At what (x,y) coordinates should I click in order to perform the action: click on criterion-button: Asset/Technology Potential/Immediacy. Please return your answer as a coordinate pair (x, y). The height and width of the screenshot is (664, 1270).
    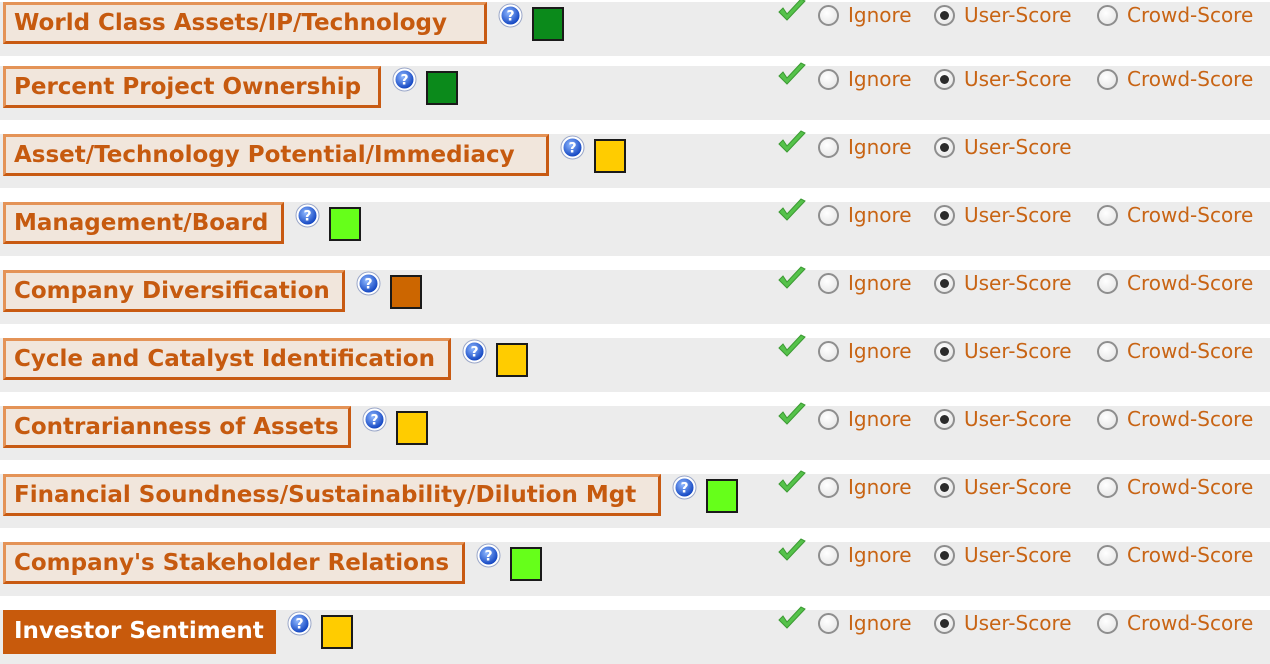
    Looking at the image, I should click on (276, 155).